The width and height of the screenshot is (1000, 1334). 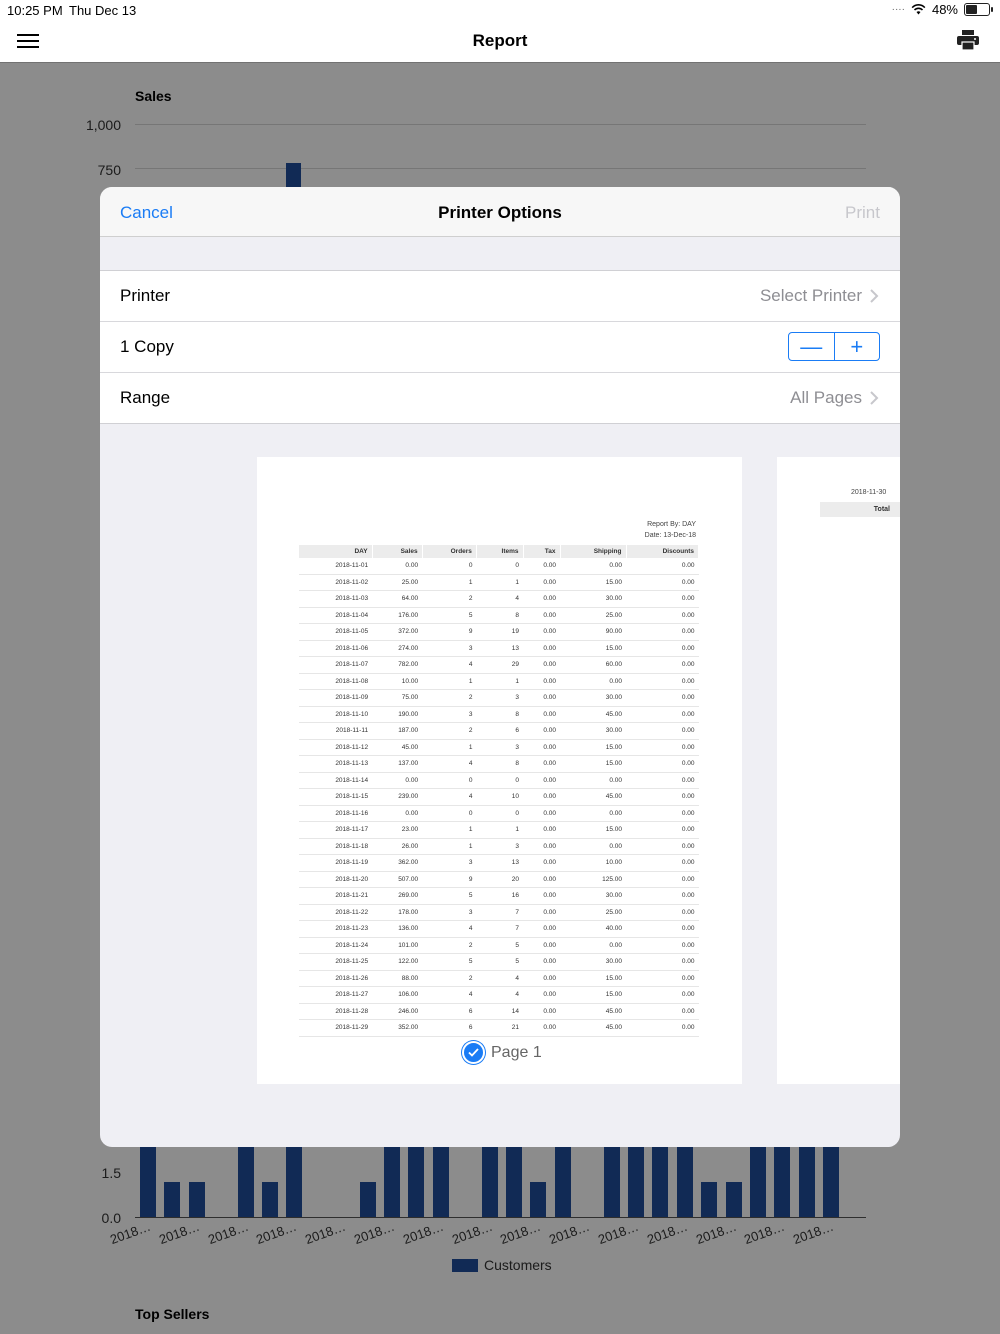 I want to click on wifi-icon, so click(x=918, y=9).